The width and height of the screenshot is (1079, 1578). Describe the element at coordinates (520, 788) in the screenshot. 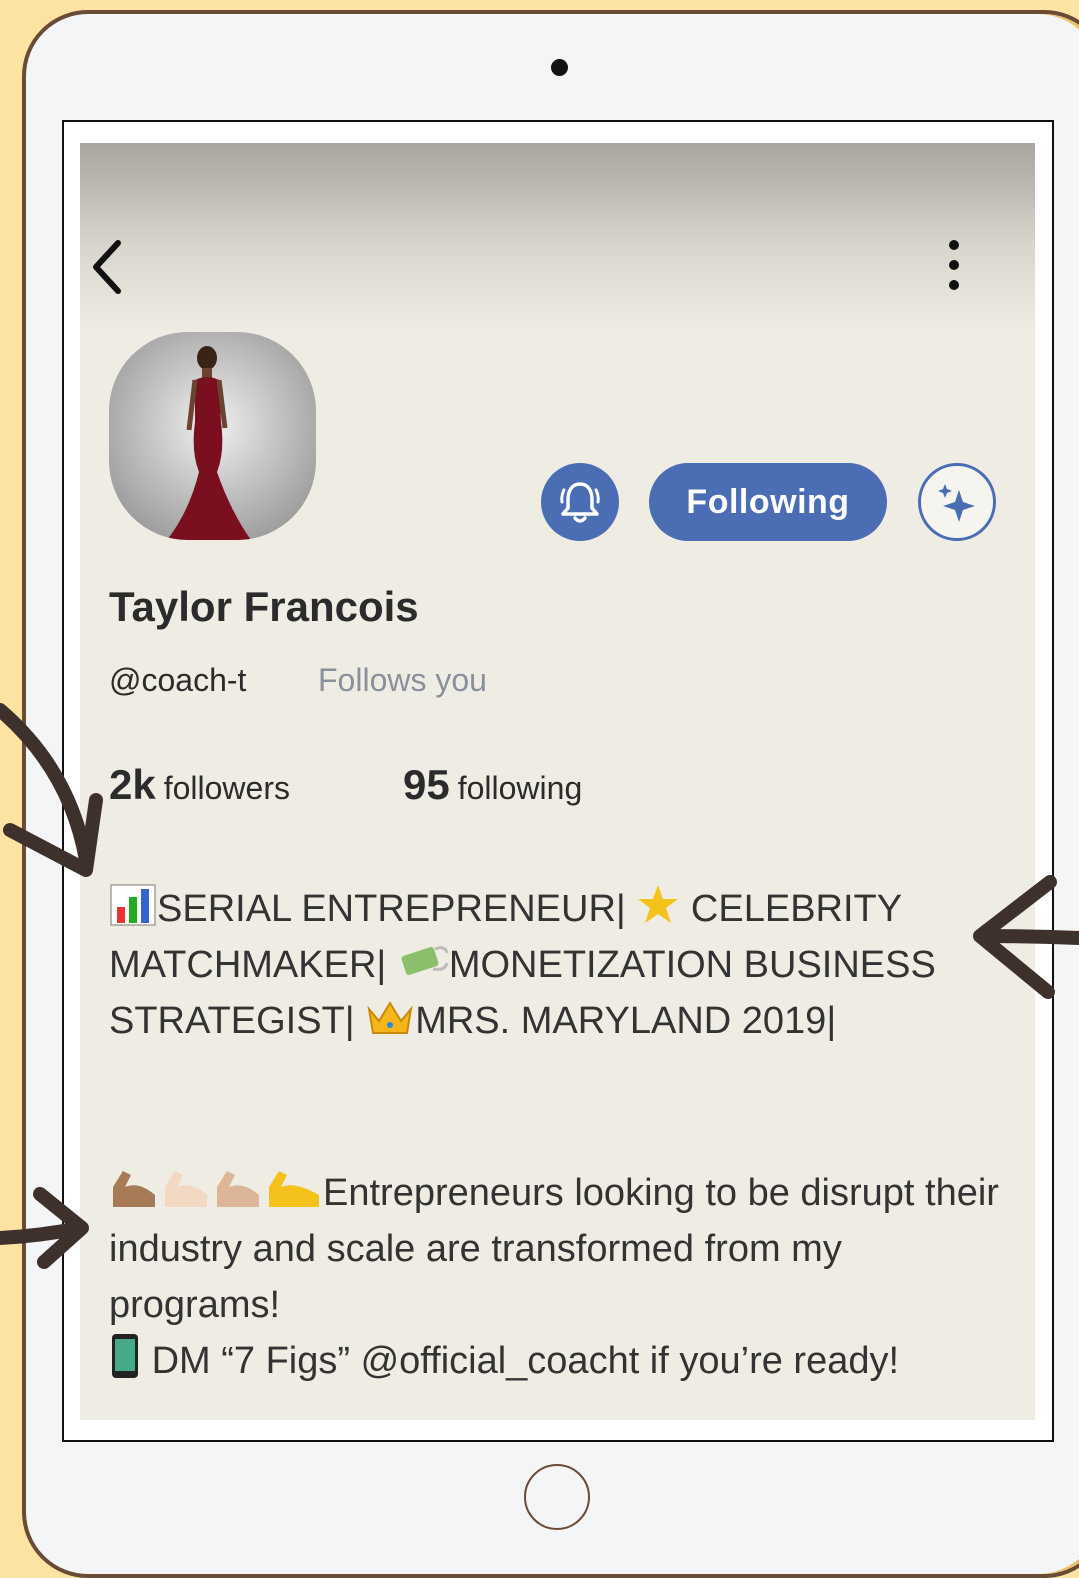

I see `following-label: following` at that location.